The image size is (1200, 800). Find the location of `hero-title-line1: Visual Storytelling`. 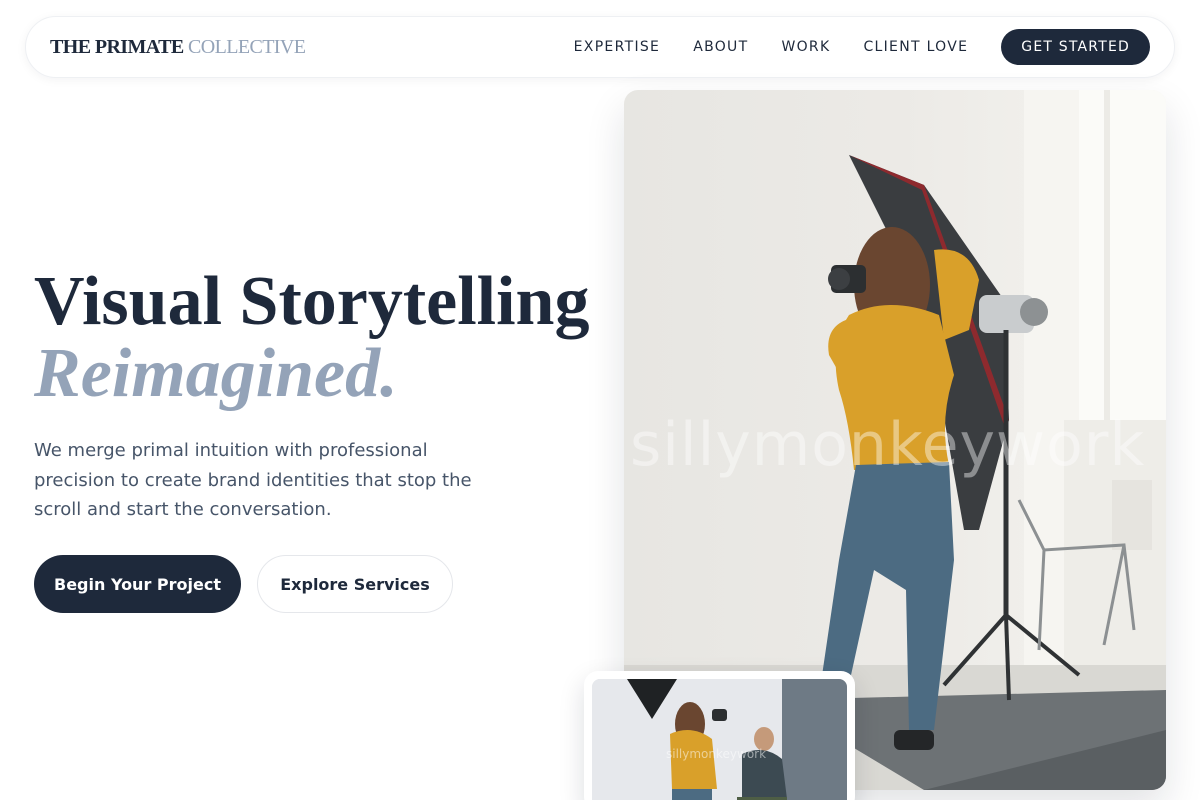

hero-title-line1: Visual Storytelling is located at coordinates (312, 301).